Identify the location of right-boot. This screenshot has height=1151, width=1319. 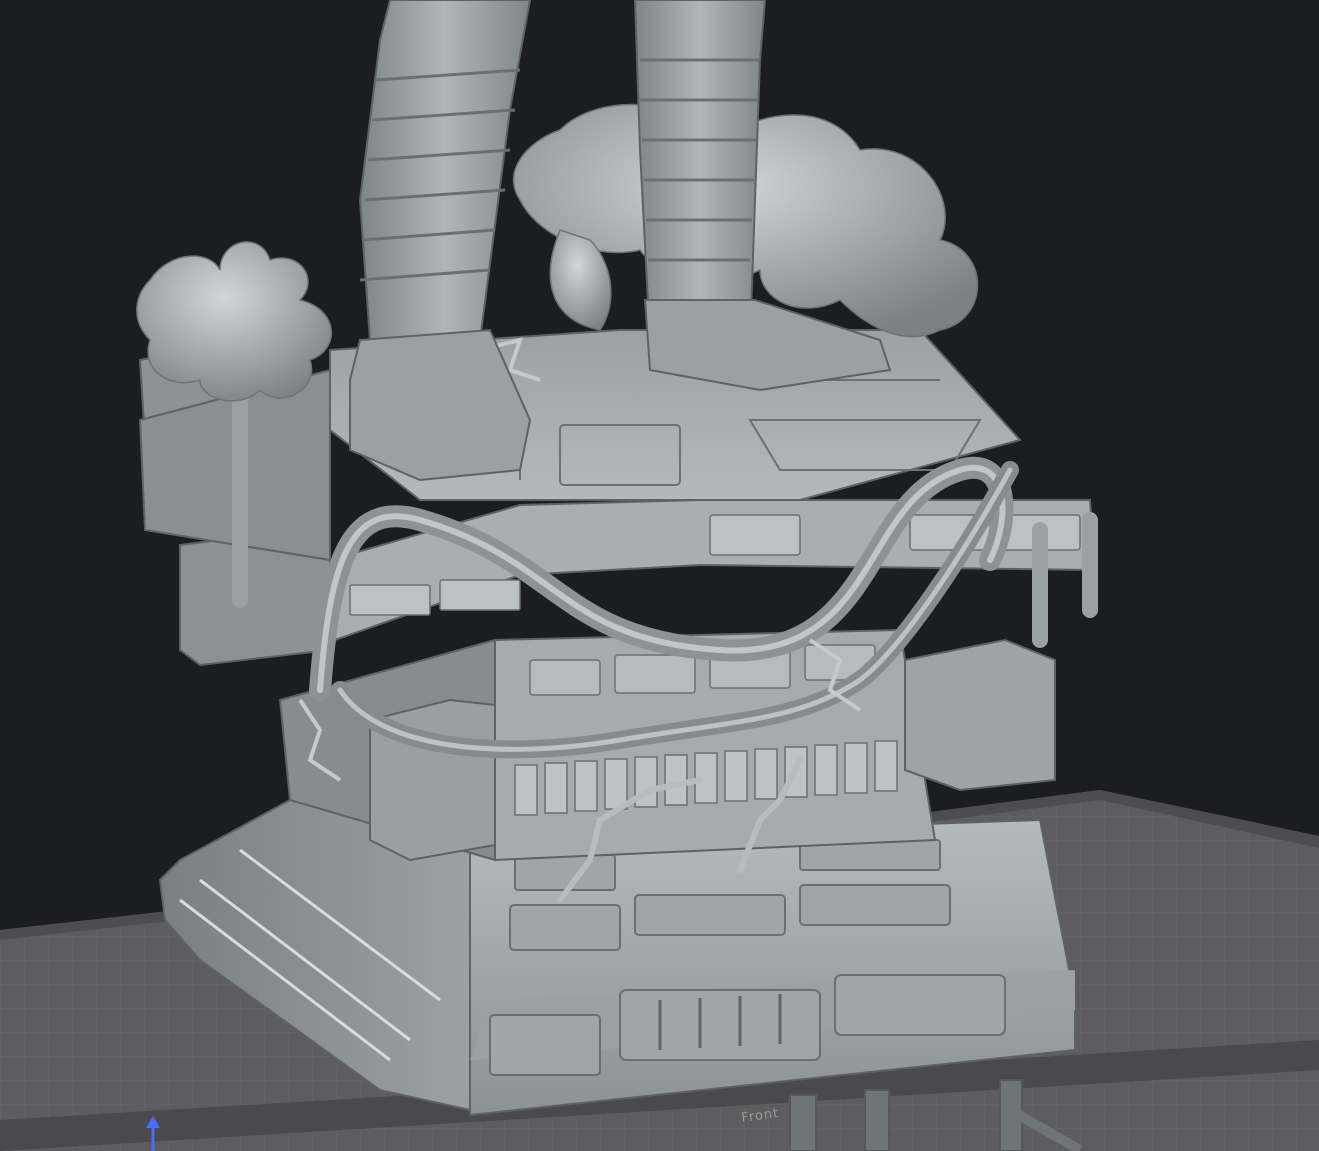
(767, 345).